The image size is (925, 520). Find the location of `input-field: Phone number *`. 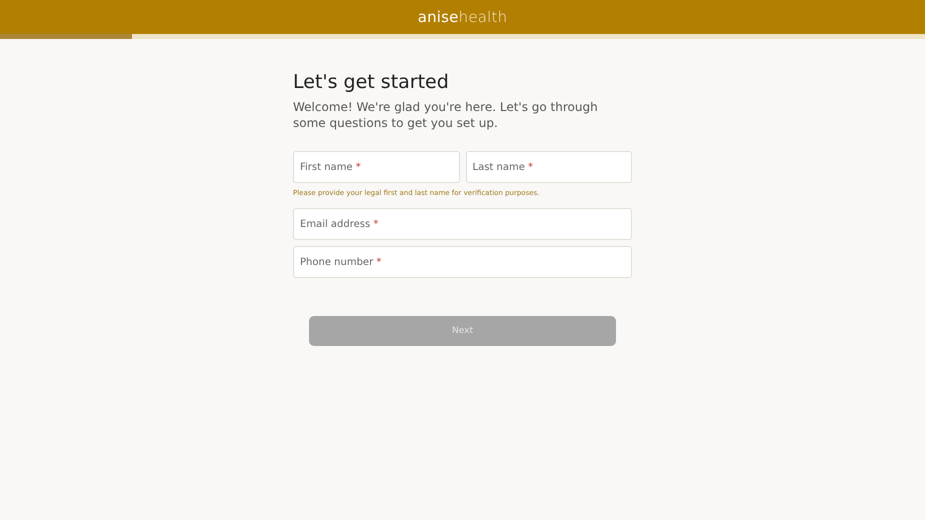

input-field: Phone number * is located at coordinates (462, 262).